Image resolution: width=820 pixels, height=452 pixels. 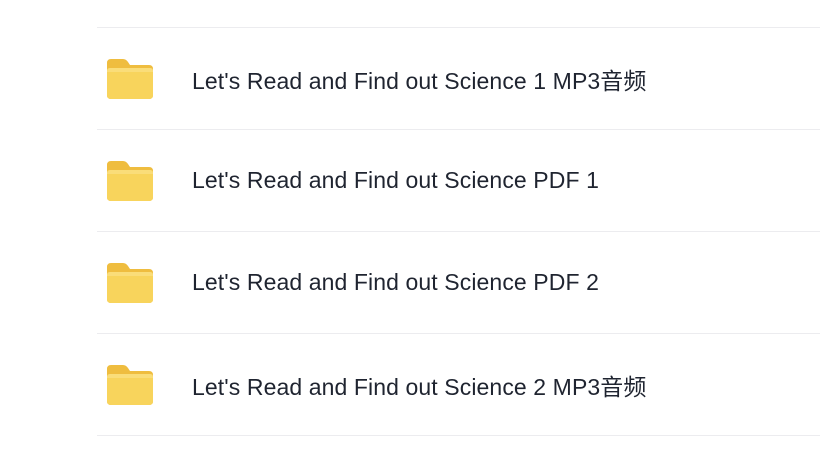 I want to click on divider, so click(x=458, y=435).